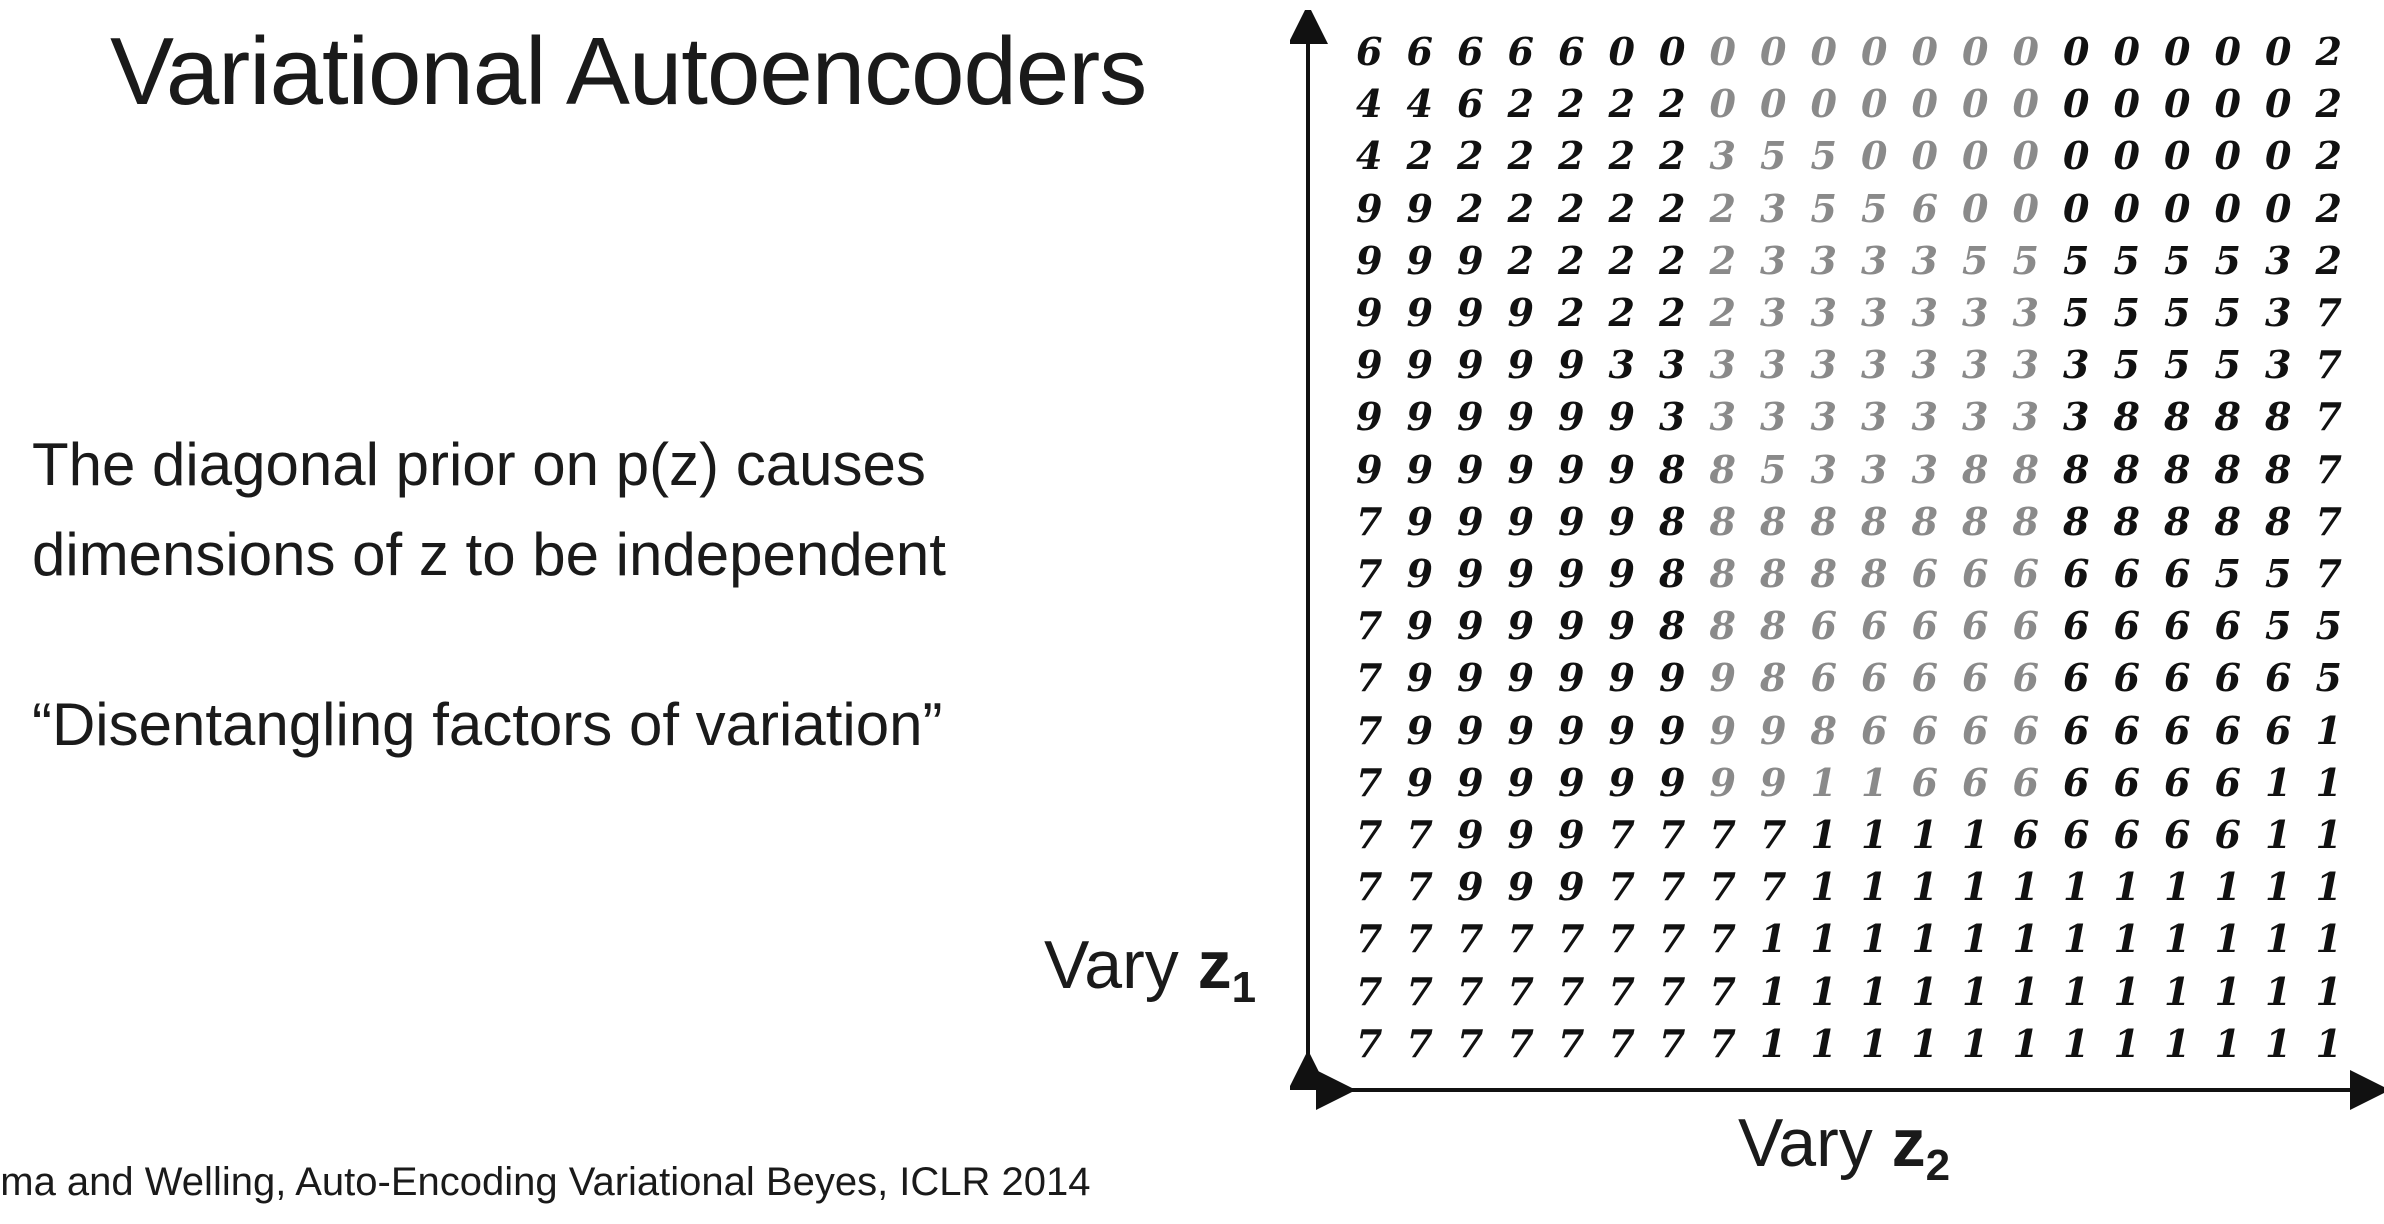 Image resolution: width=2384 pixels, height=1224 pixels. What do you see at coordinates (1244, 987) in the screenshot?
I see `y-axis-label-subscript: 1` at bounding box center [1244, 987].